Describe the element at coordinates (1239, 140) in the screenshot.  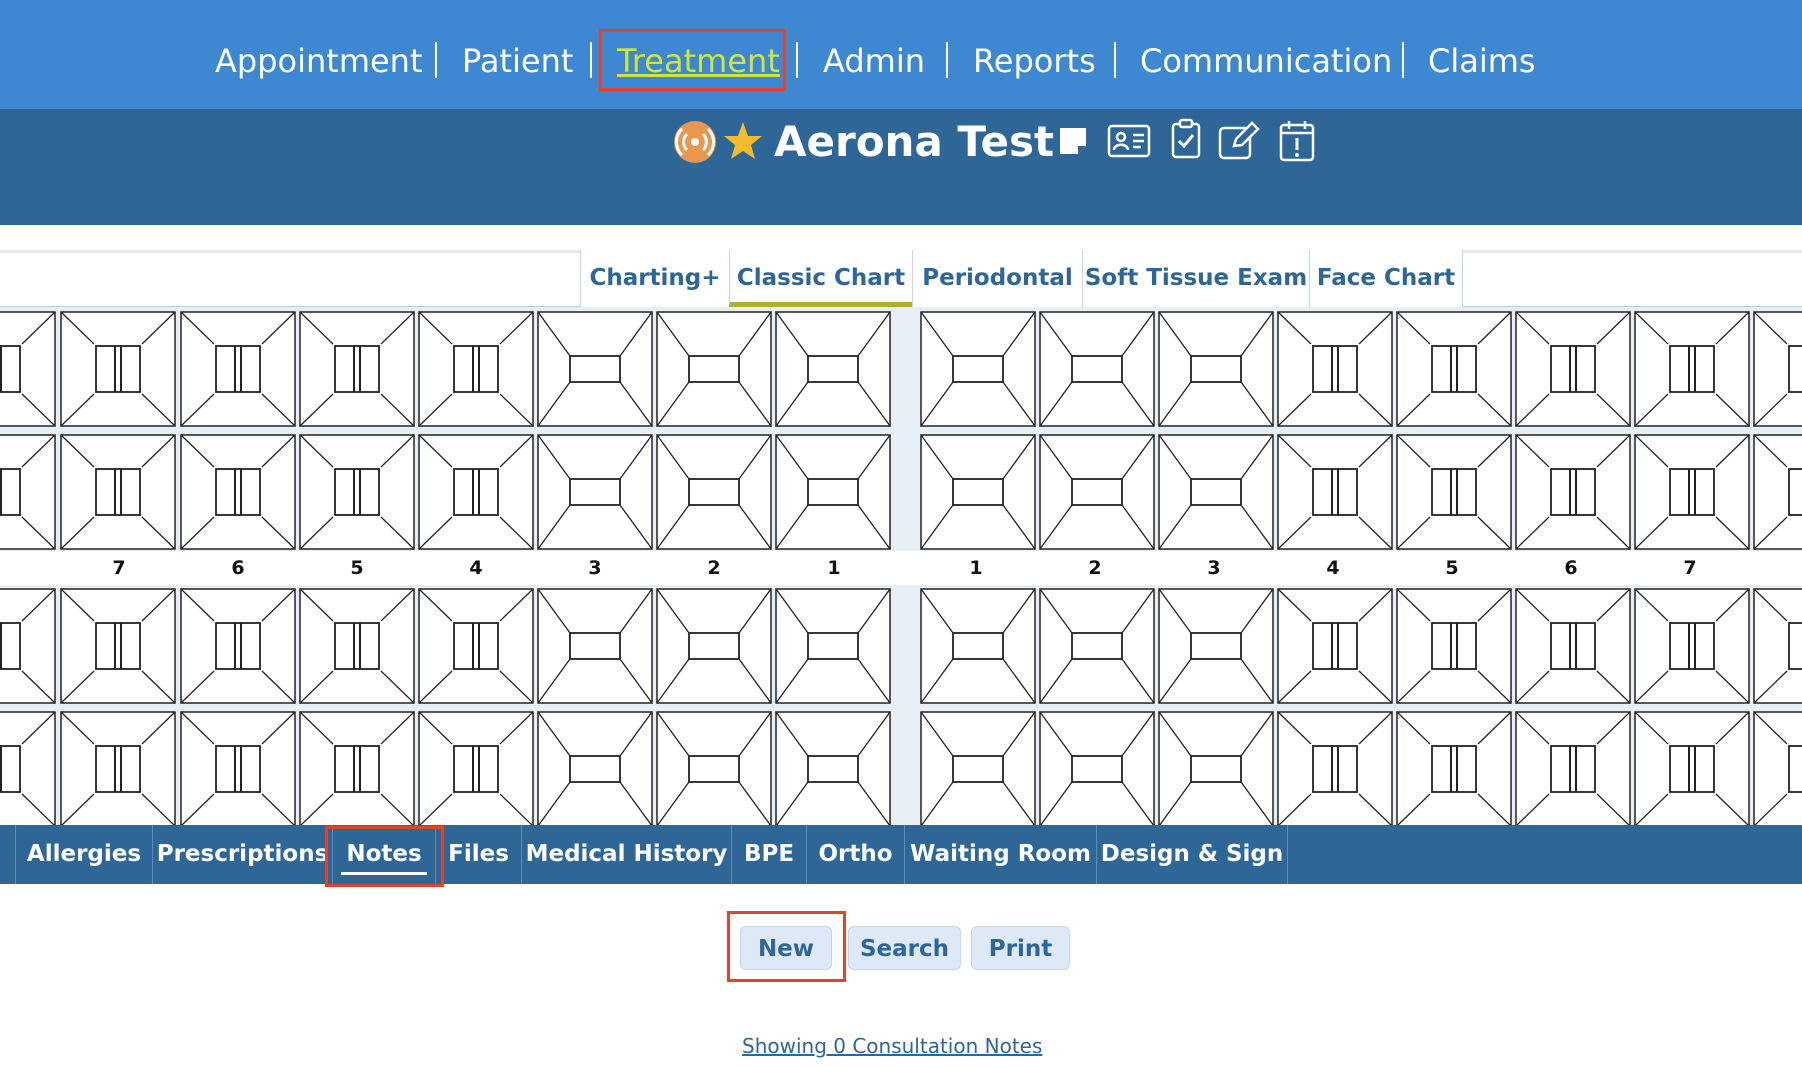
I see `edit-icon` at that location.